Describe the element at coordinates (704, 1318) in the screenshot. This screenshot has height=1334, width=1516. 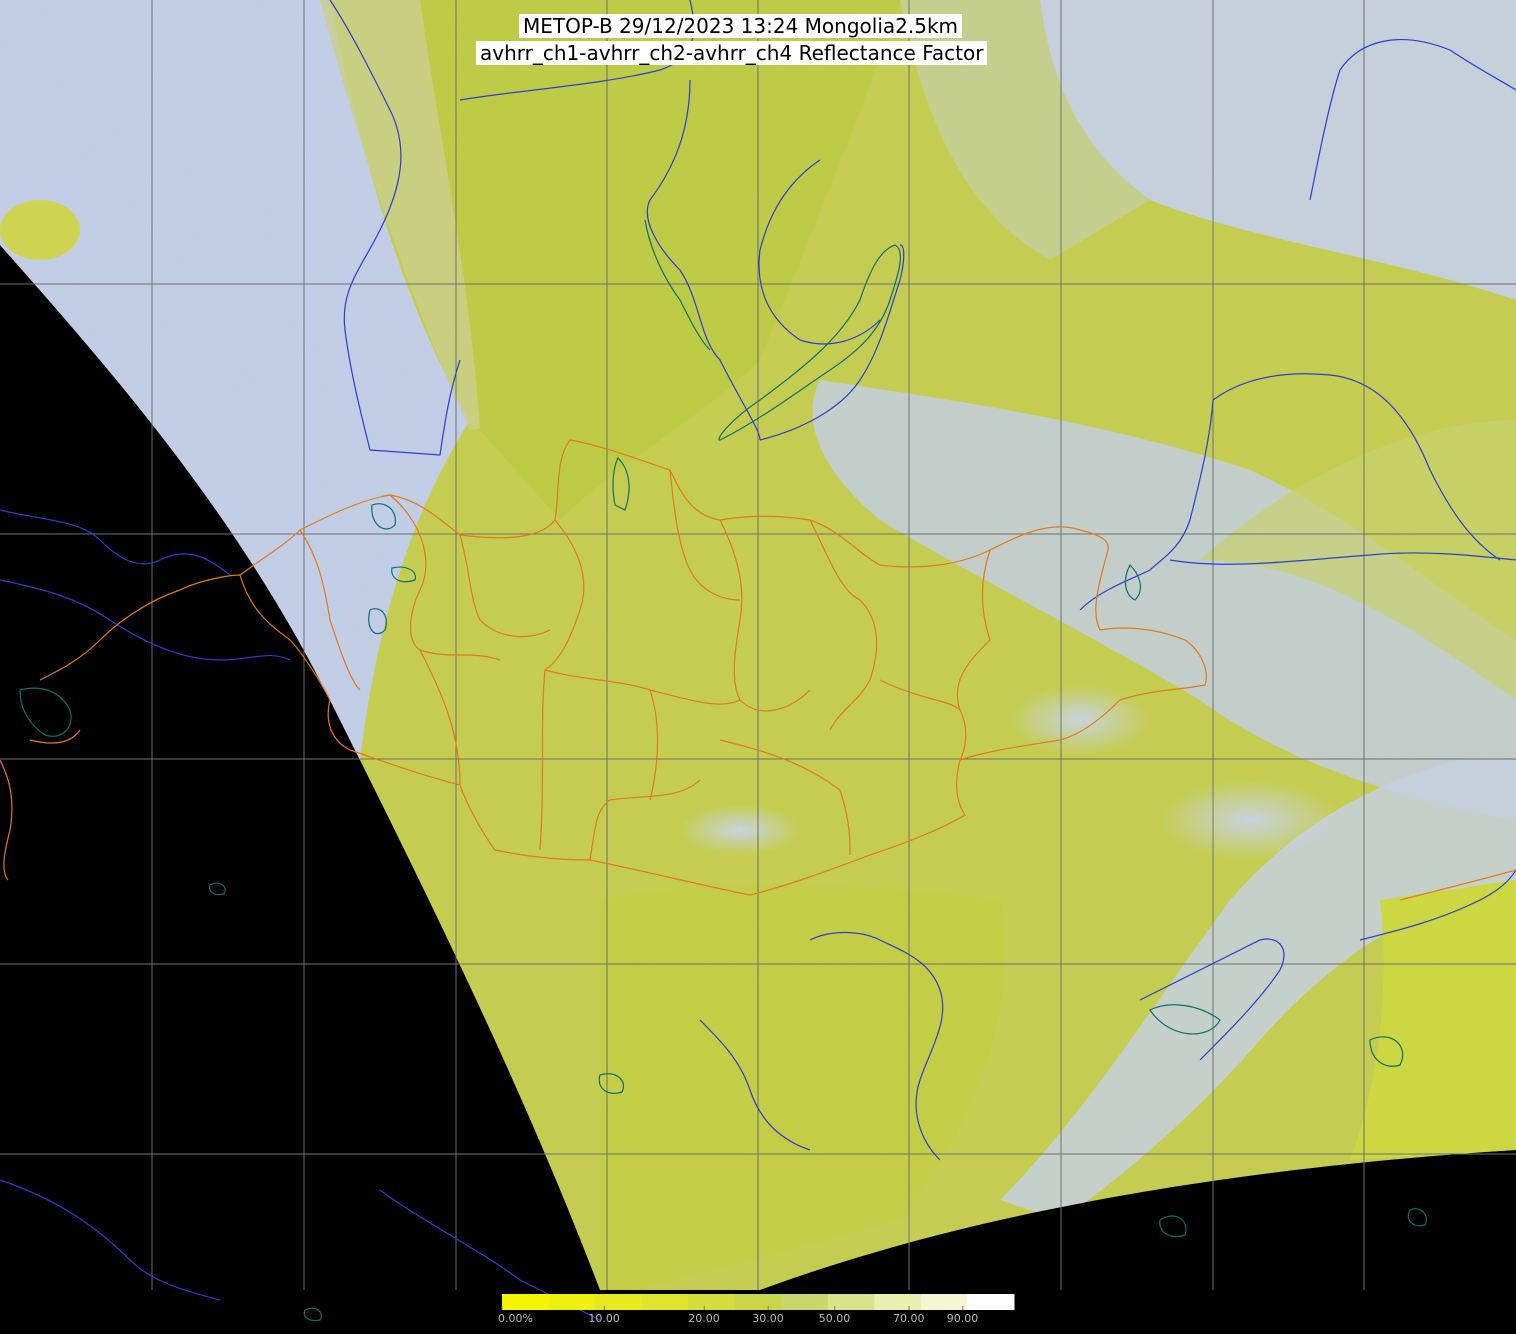
I see `colorbar-tick-label: 20.00` at that location.